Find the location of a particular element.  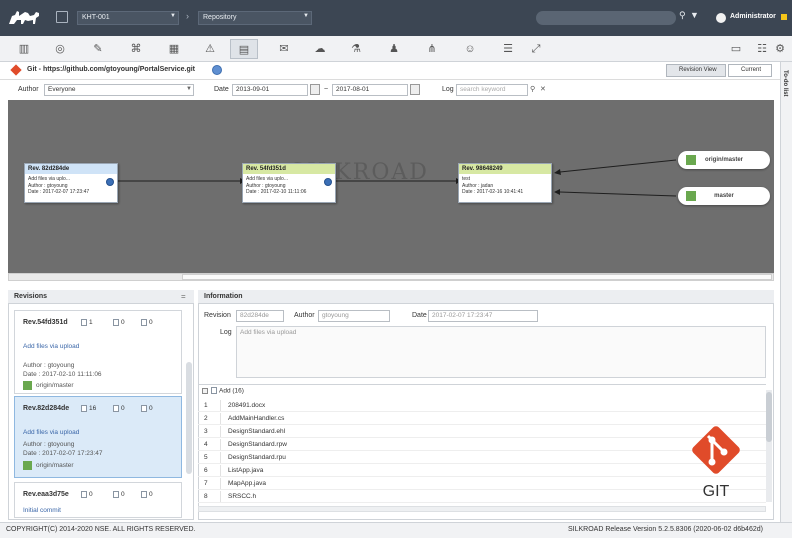

project-icon is located at coordinates (62, 17).